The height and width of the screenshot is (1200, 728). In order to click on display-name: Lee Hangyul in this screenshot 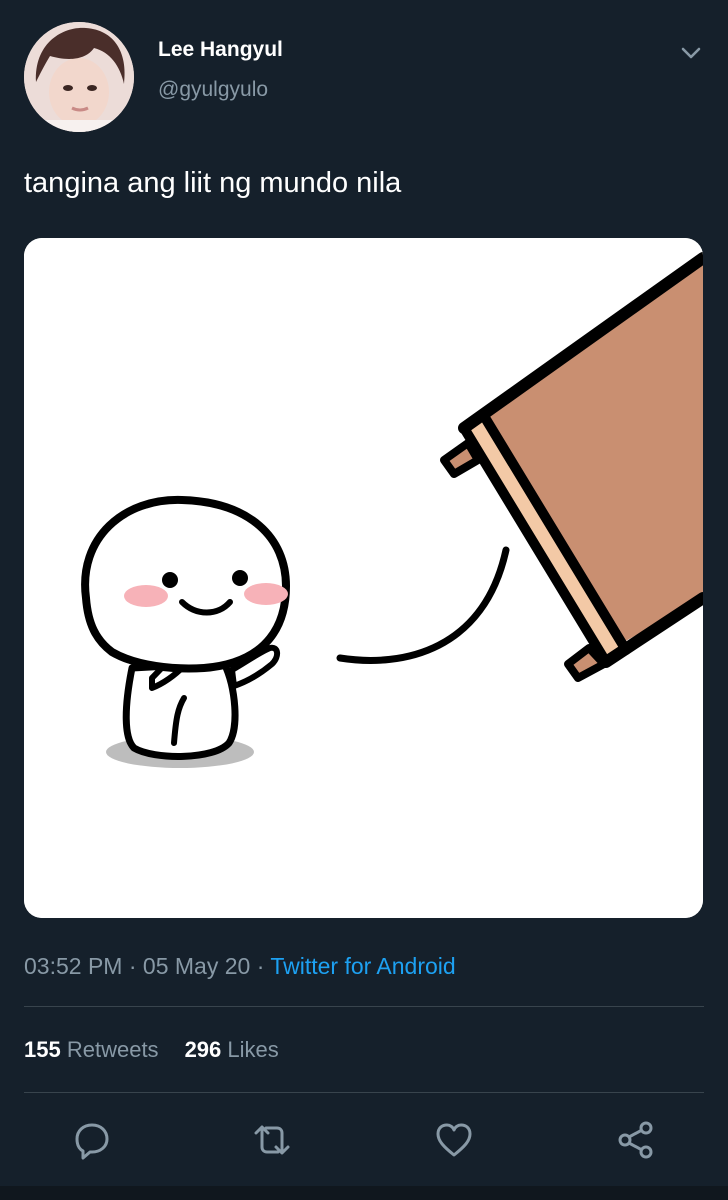, I will do `click(220, 50)`.